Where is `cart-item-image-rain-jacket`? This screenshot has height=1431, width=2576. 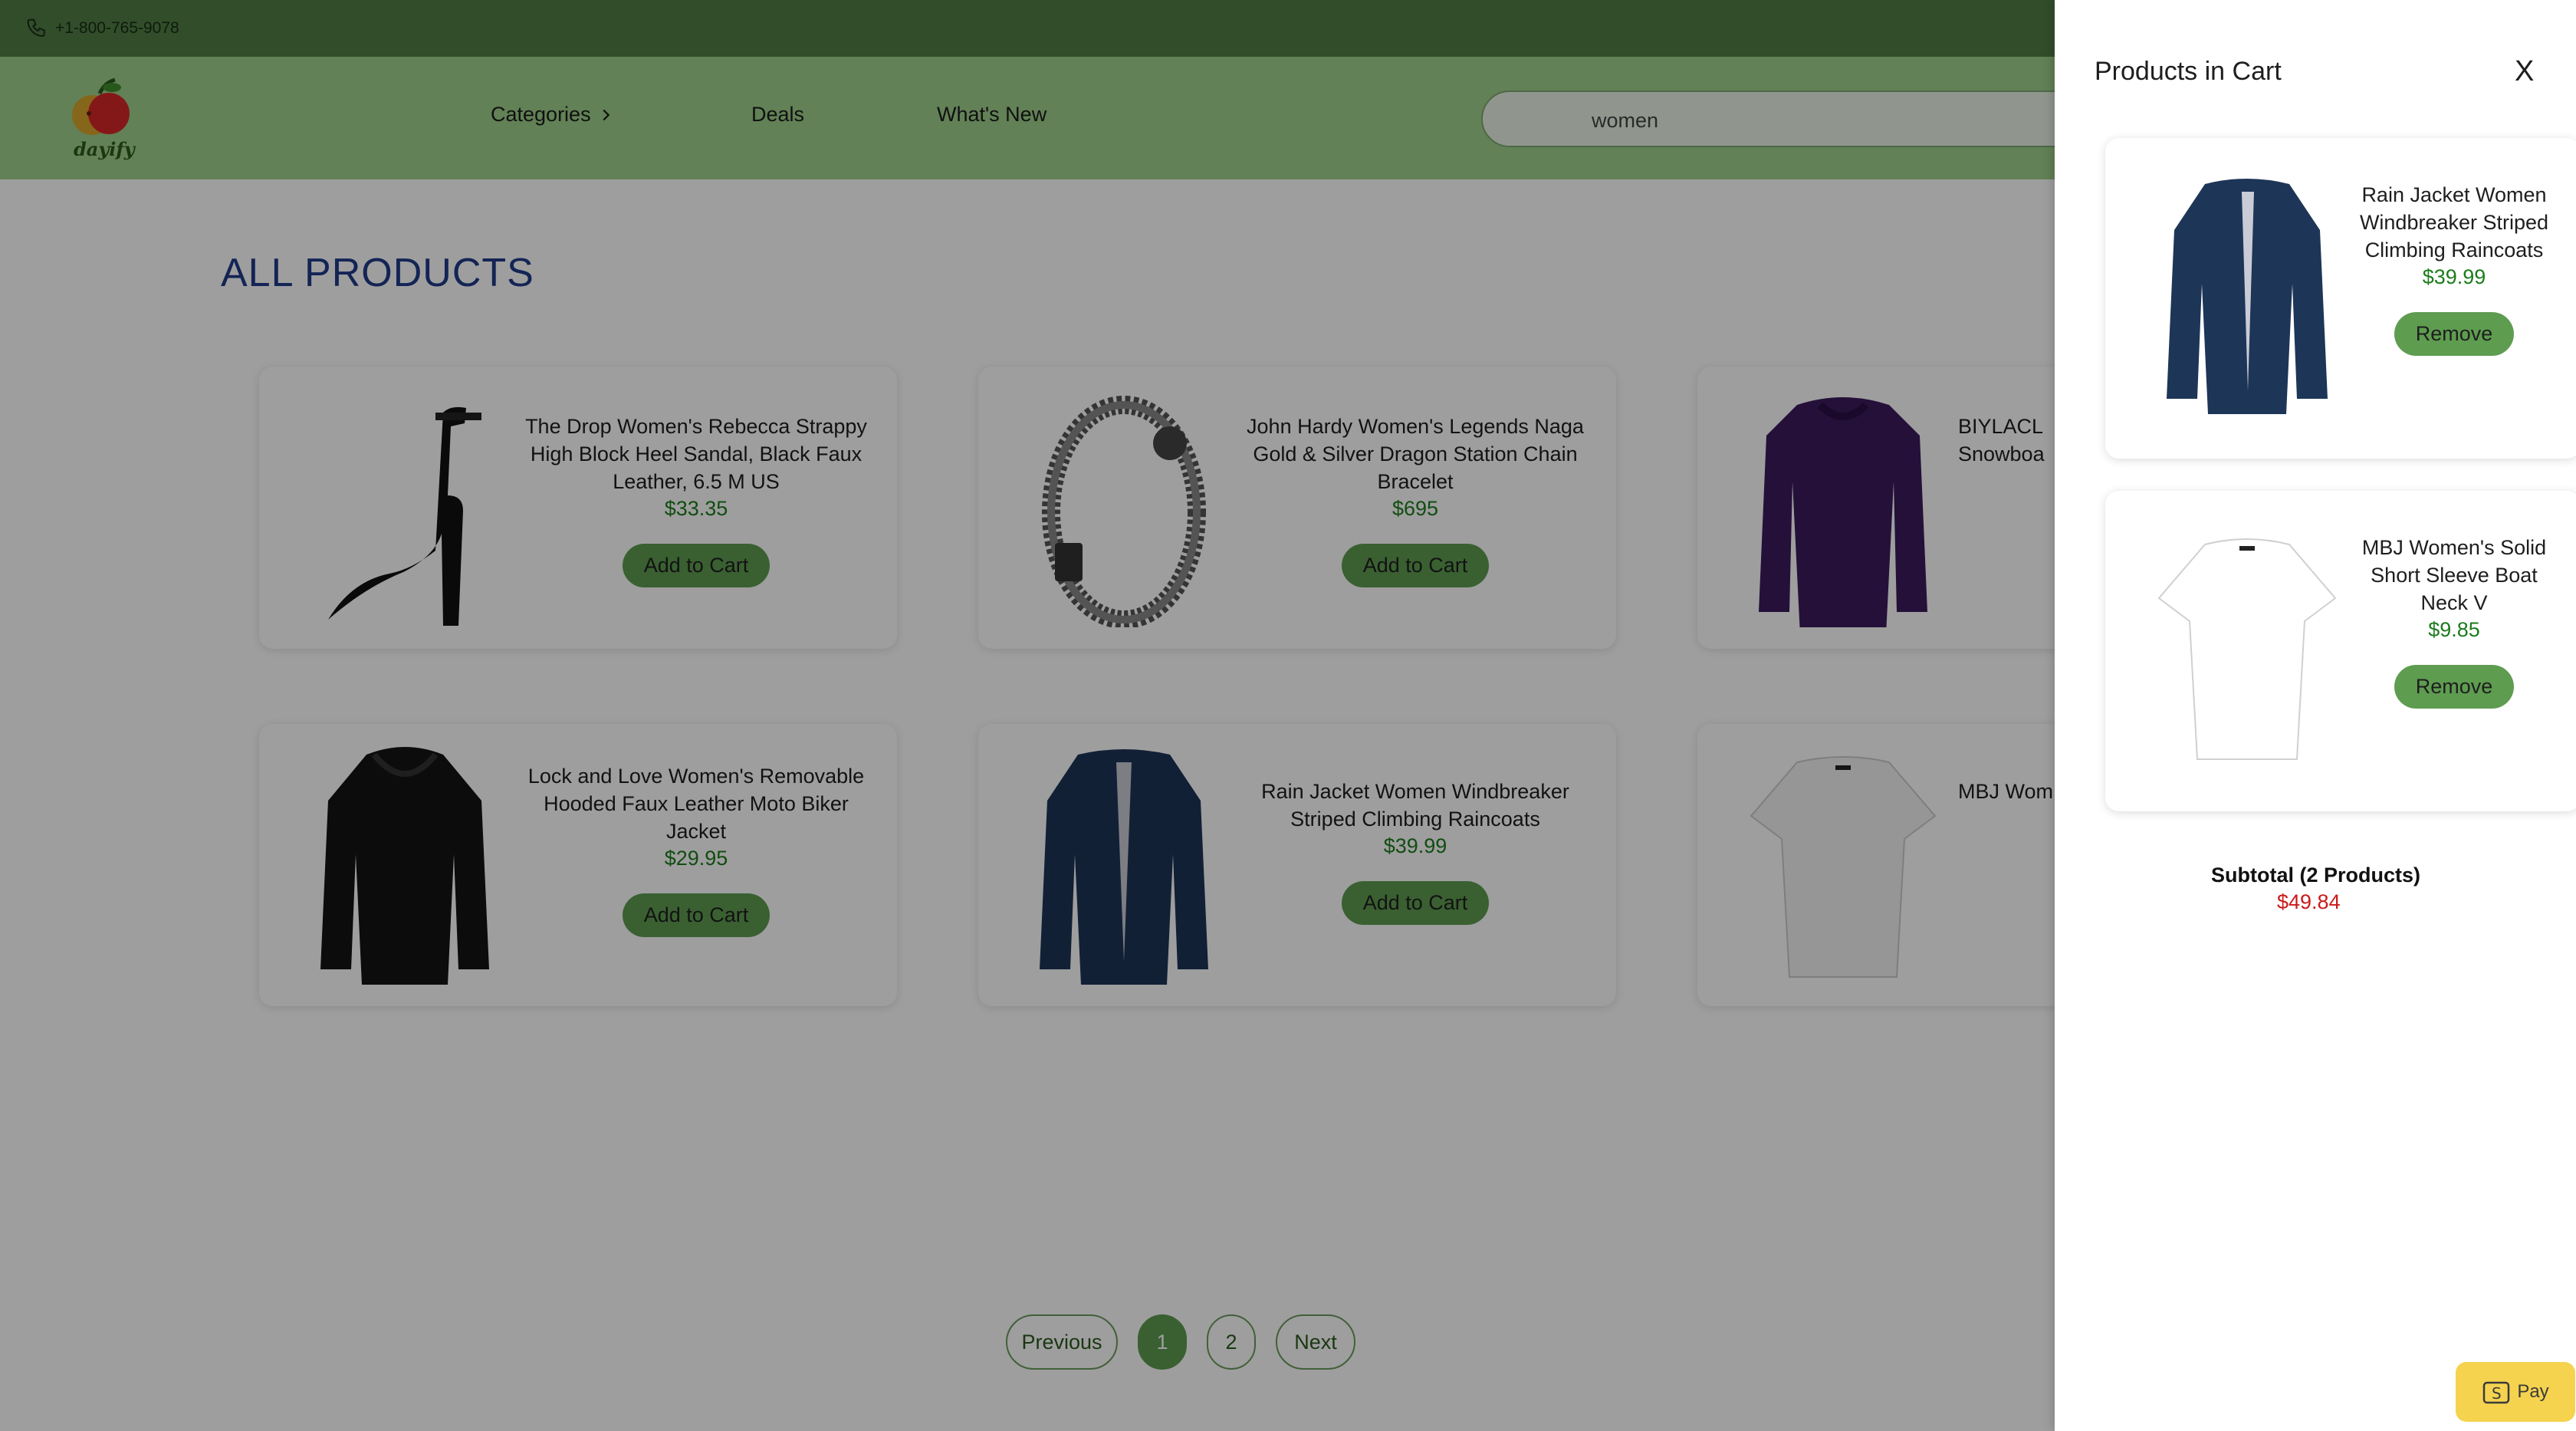
cart-item-image-rain-jacket is located at coordinates (2248, 296).